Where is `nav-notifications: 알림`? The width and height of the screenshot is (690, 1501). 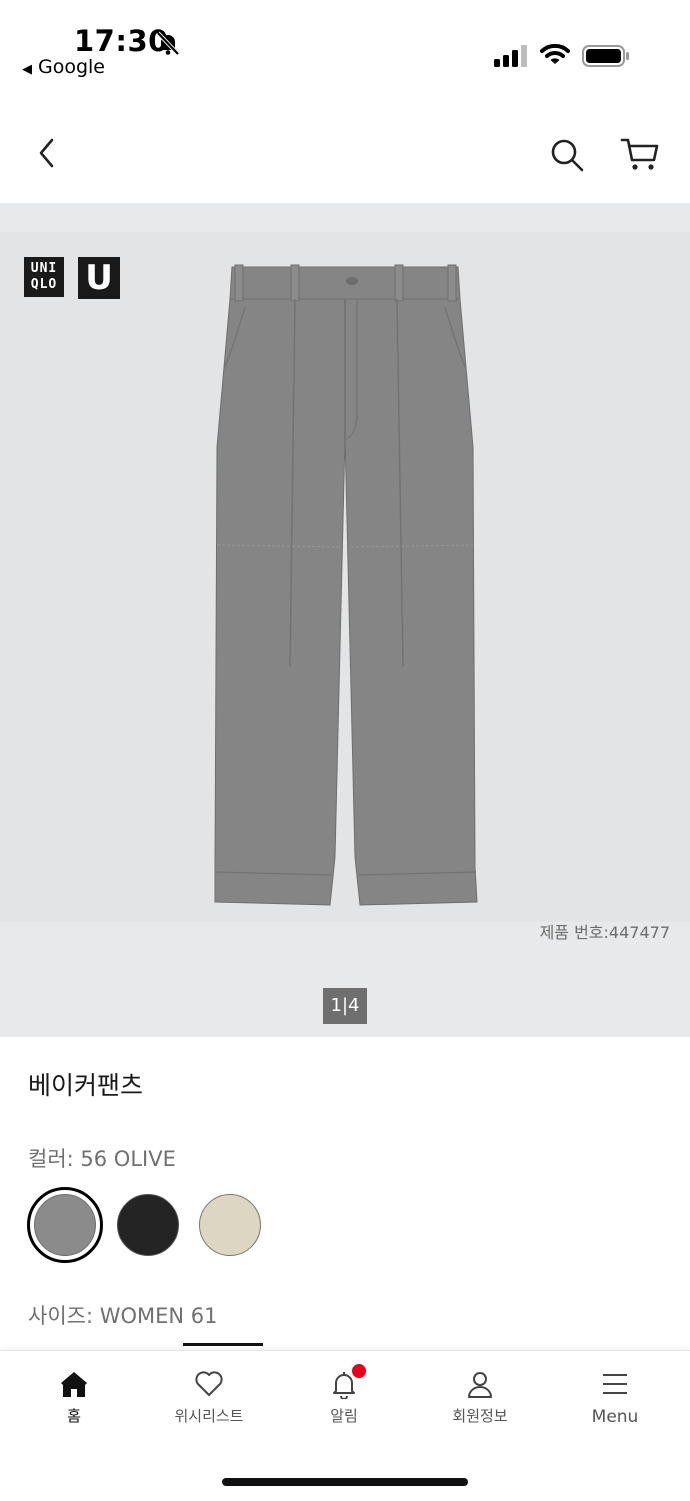
nav-notifications: 알림 is located at coordinates (344, 1395).